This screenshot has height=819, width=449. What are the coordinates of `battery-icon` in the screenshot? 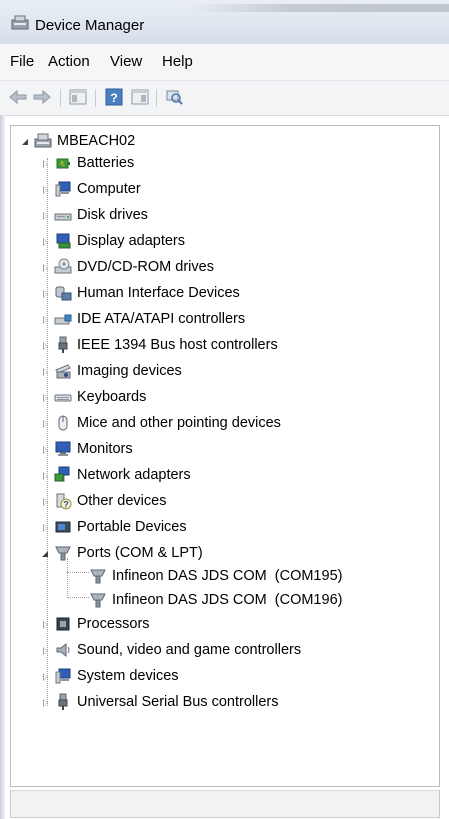 It's located at (63, 163).